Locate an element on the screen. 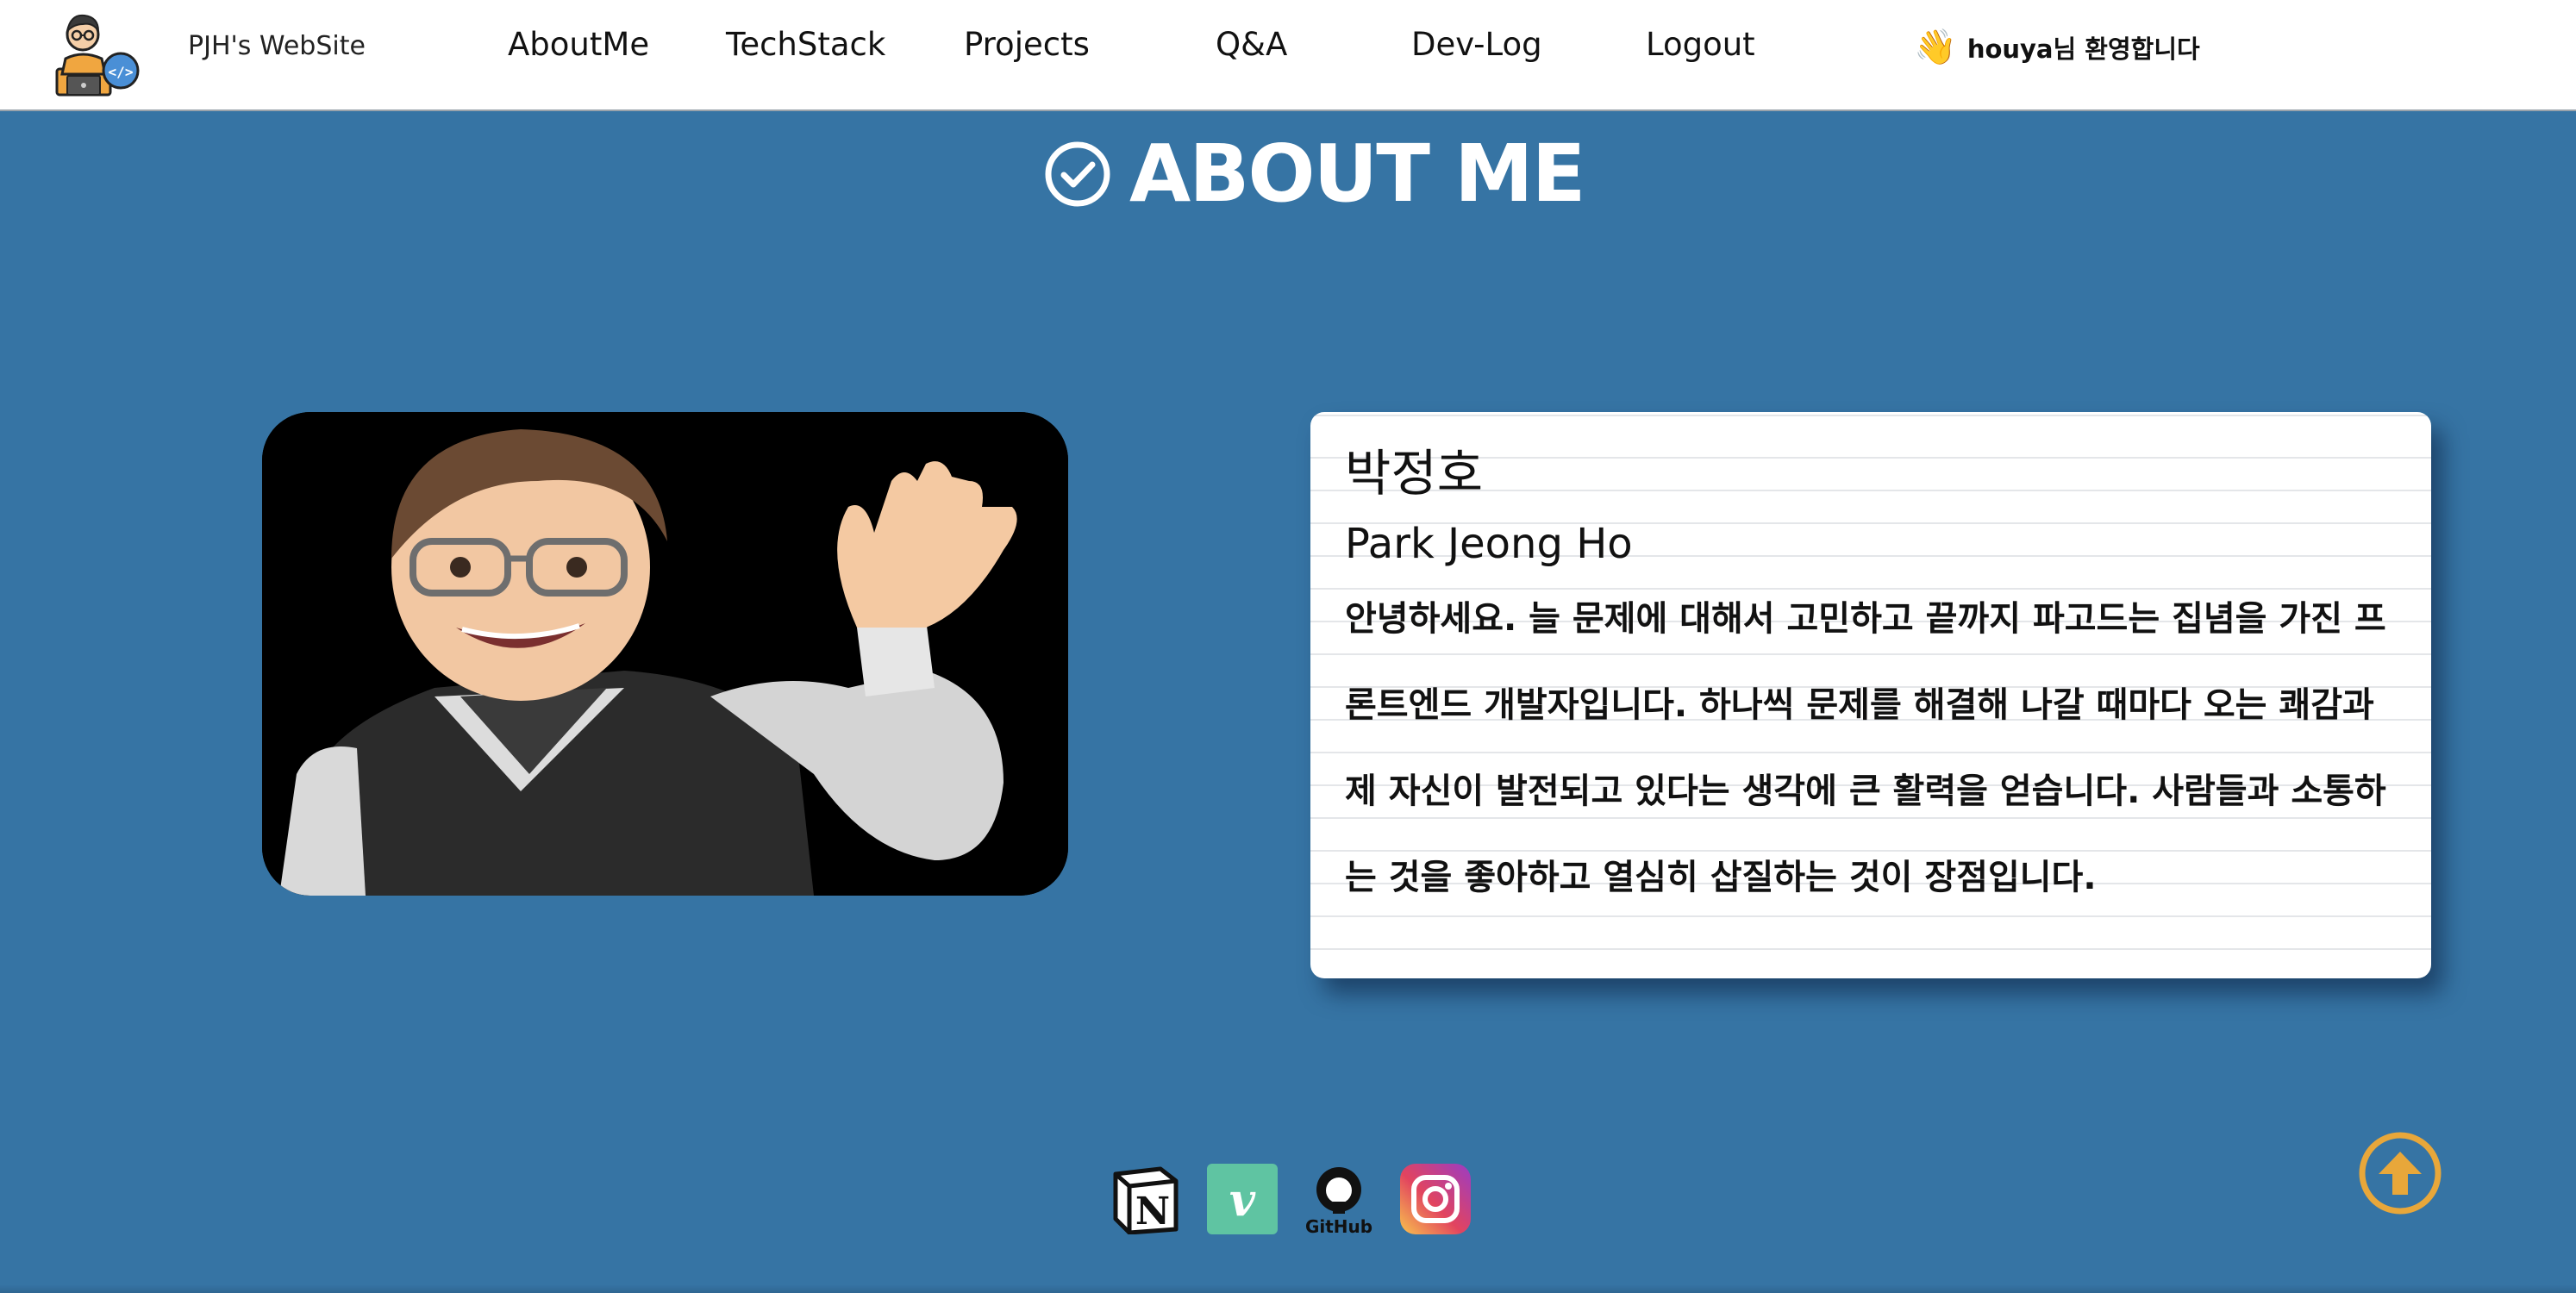 The height and width of the screenshot is (1293, 2576). waving-hand-icon: 👋 is located at coordinates (1936, 47).